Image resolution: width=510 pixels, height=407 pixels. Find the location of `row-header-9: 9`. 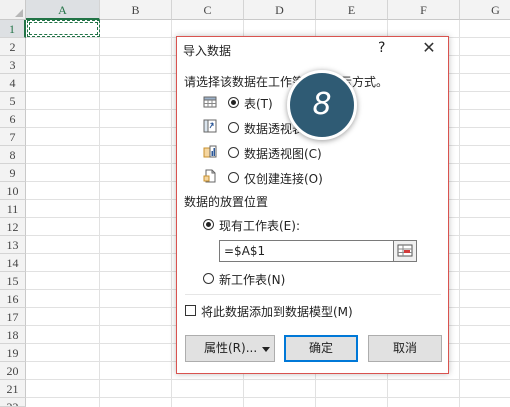

row-header-9: 9 is located at coordinates (13, 173).